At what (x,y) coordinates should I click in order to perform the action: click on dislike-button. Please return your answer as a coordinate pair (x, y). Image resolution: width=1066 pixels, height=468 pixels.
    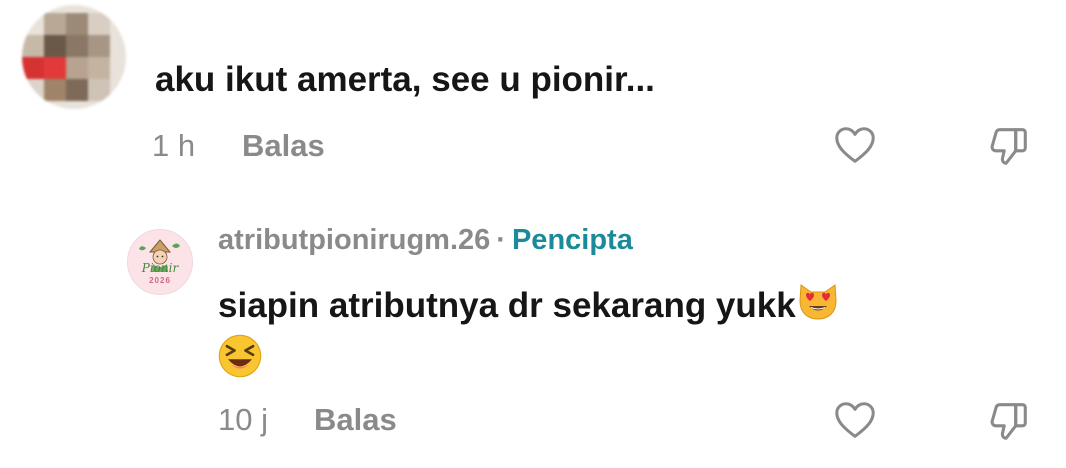
    Looking at the image, I should click on (1009, 421).